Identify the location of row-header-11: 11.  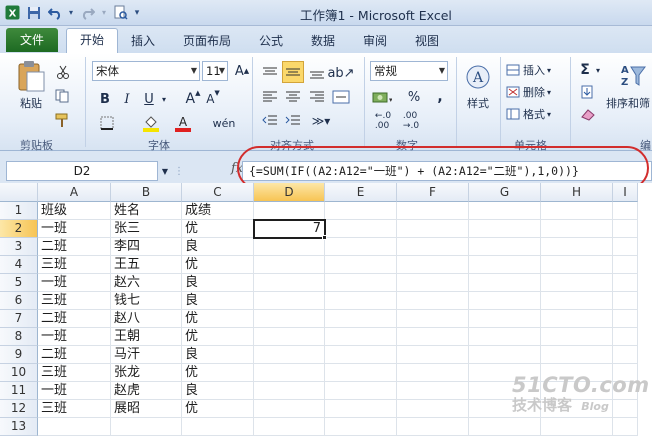
(19, 391).